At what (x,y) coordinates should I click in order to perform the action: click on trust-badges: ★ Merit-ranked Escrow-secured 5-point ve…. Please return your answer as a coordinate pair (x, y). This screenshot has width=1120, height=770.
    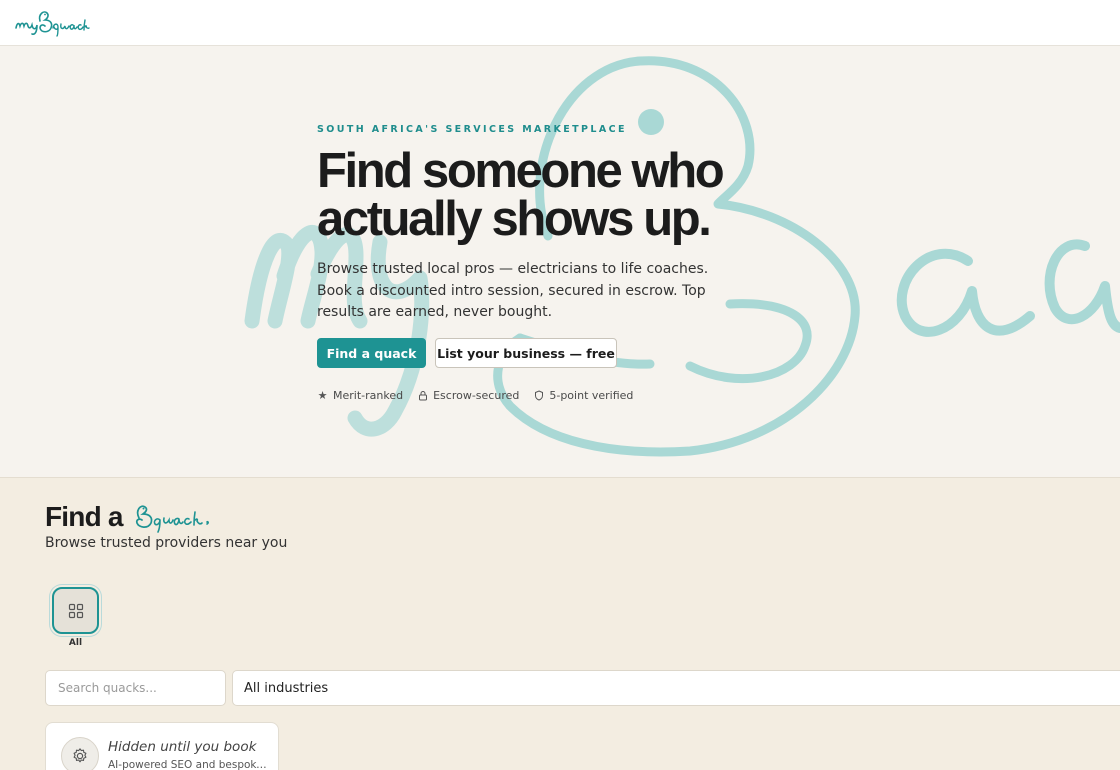
    Looking at the image, I should click on (475, 395).